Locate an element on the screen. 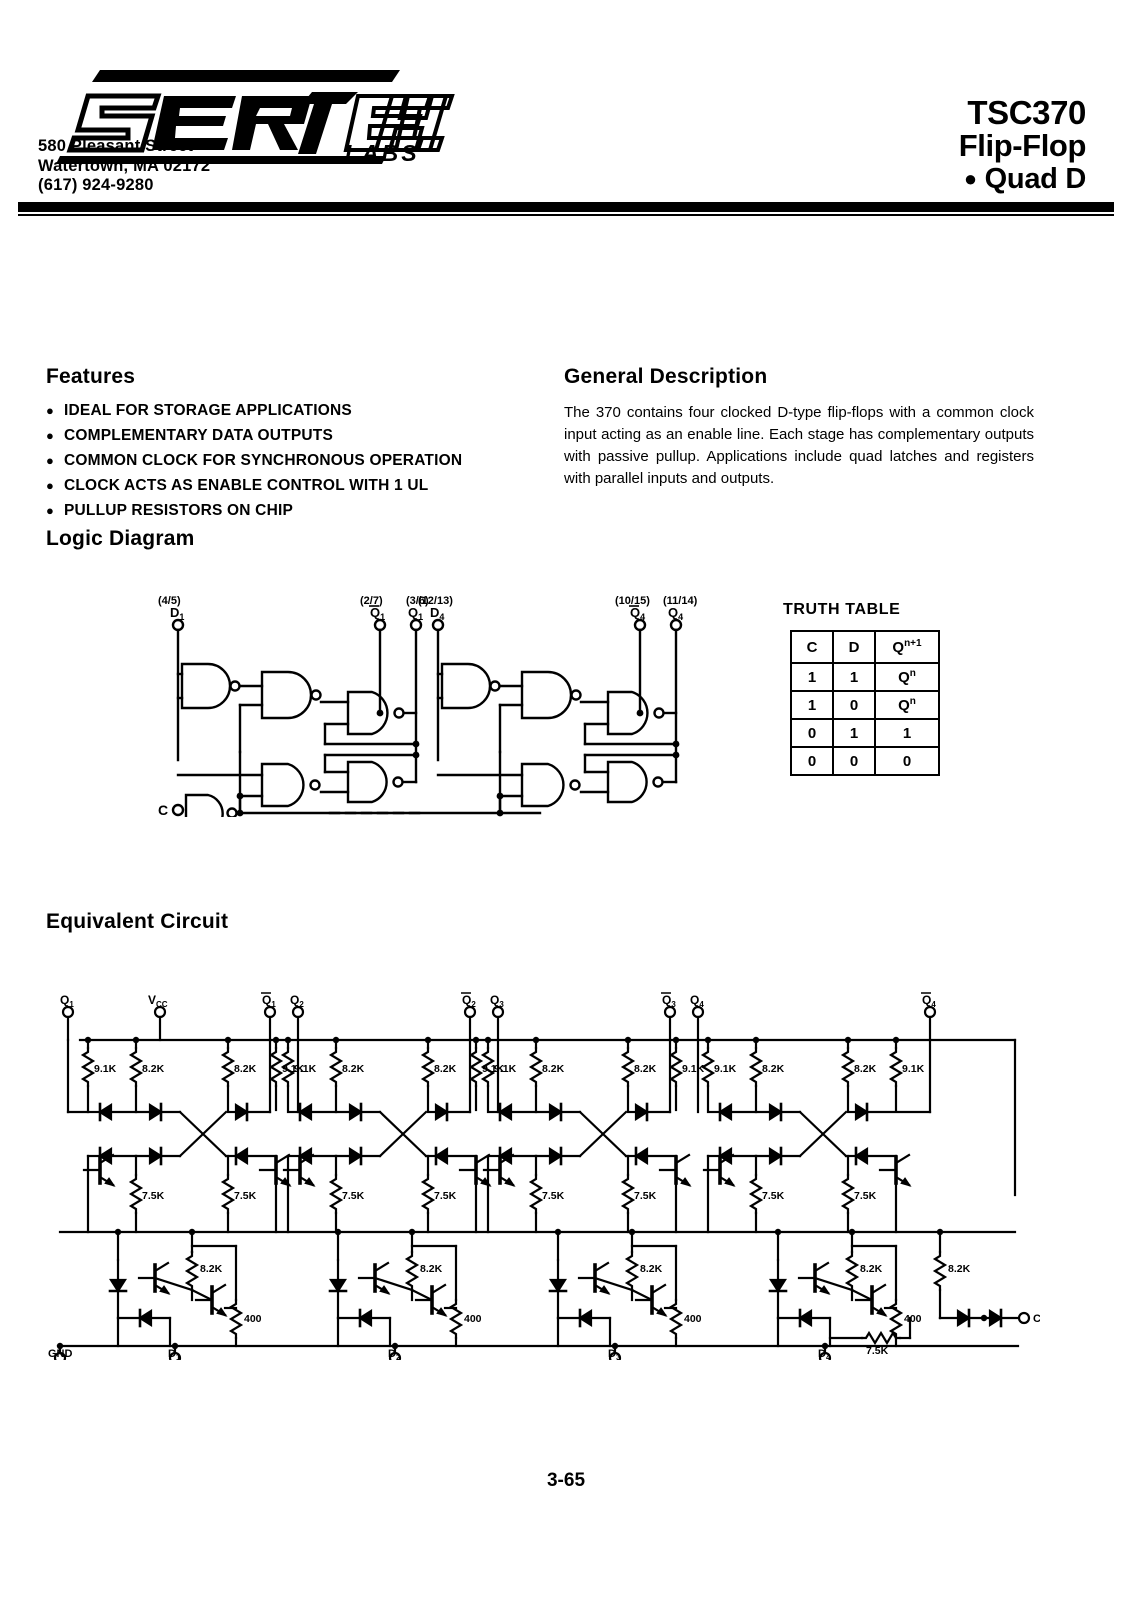 Image resolution: width=1132 pixels, height=1600 pixels. feature-text: COMPLEMENTARY DATA OUTPUTS is located at coordinates (198, 435).